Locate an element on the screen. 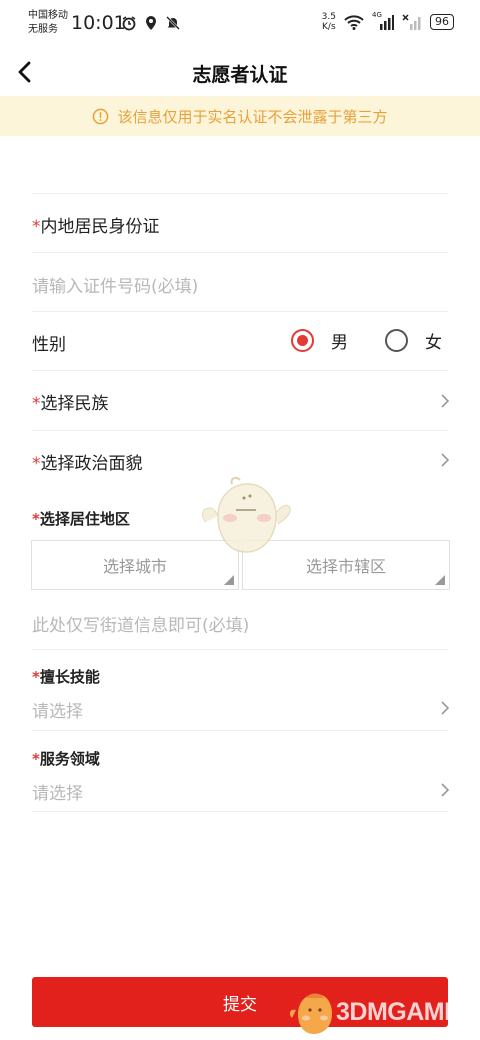 This screenshot has width=480, height=1040. gender-male-radio: 男 is located at coordinates (319, 340).